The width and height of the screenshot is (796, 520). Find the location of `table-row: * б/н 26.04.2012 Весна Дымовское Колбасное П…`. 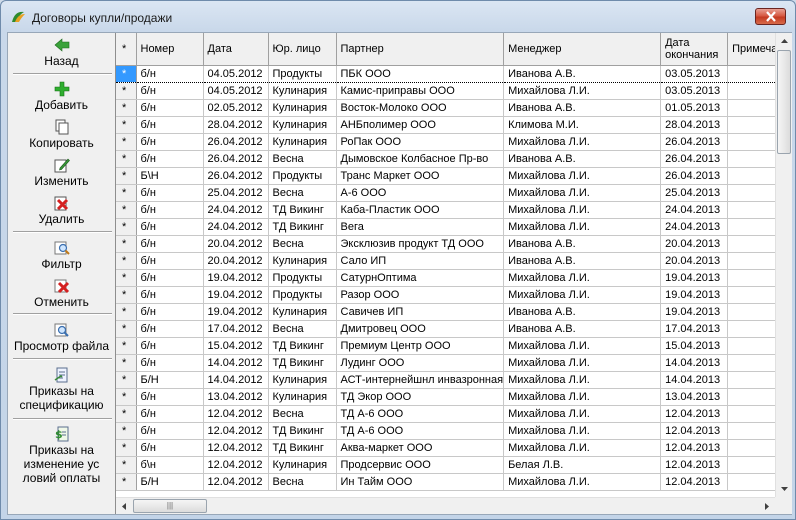

table-row: * б/н 26.04.2012 Весна Дымовское Колбасное П… is located at coordinates (452, 159).